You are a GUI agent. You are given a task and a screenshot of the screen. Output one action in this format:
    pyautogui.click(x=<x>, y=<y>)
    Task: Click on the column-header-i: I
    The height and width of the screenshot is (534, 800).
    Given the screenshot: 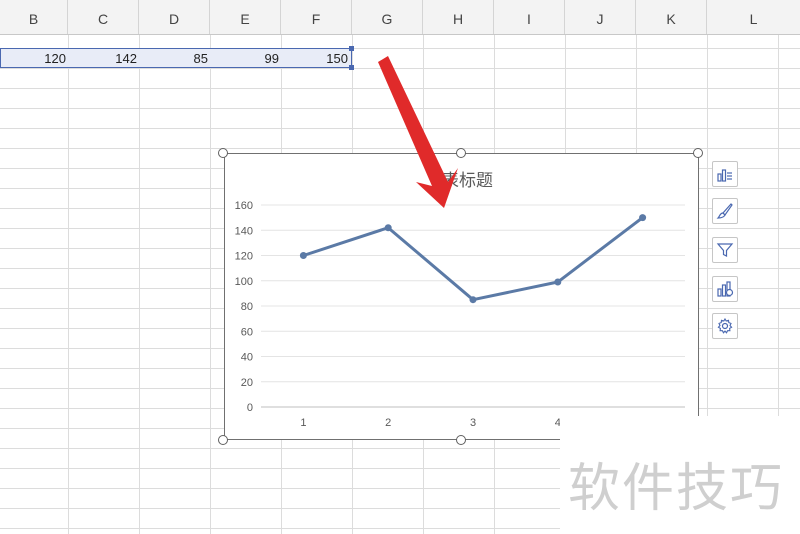 What is the action you would take?
    pyautogui.click(x=529, y=17)
    